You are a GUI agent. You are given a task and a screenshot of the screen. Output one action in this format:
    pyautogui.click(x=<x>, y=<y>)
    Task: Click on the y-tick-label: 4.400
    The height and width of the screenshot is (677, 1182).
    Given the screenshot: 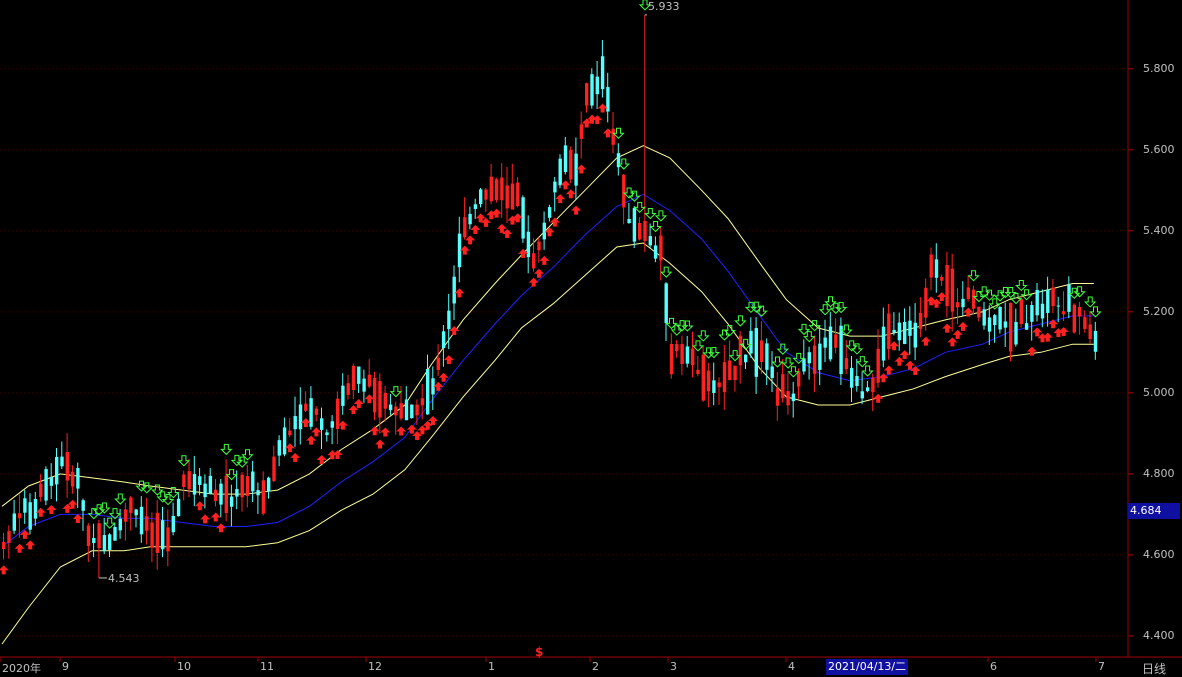 What is the action you would take?
    pyautogui.click(x=1159, y=635)
    